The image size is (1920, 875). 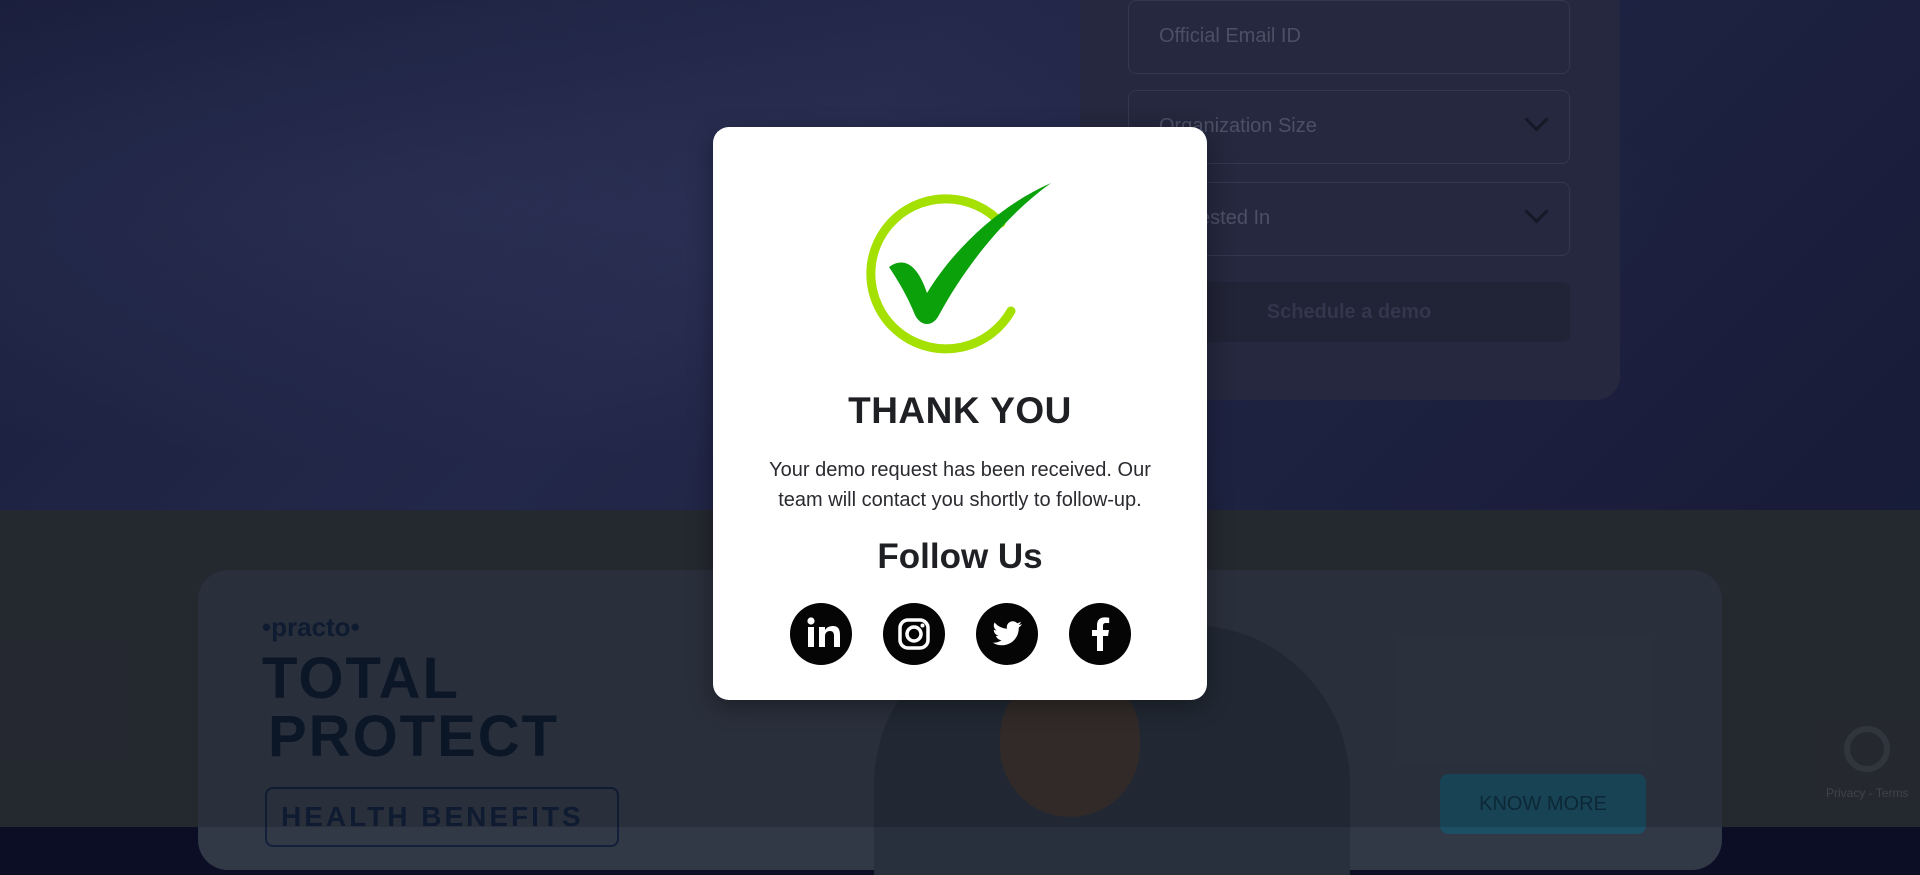 I want to click on twitter-link, so click(x=1007, y=634).